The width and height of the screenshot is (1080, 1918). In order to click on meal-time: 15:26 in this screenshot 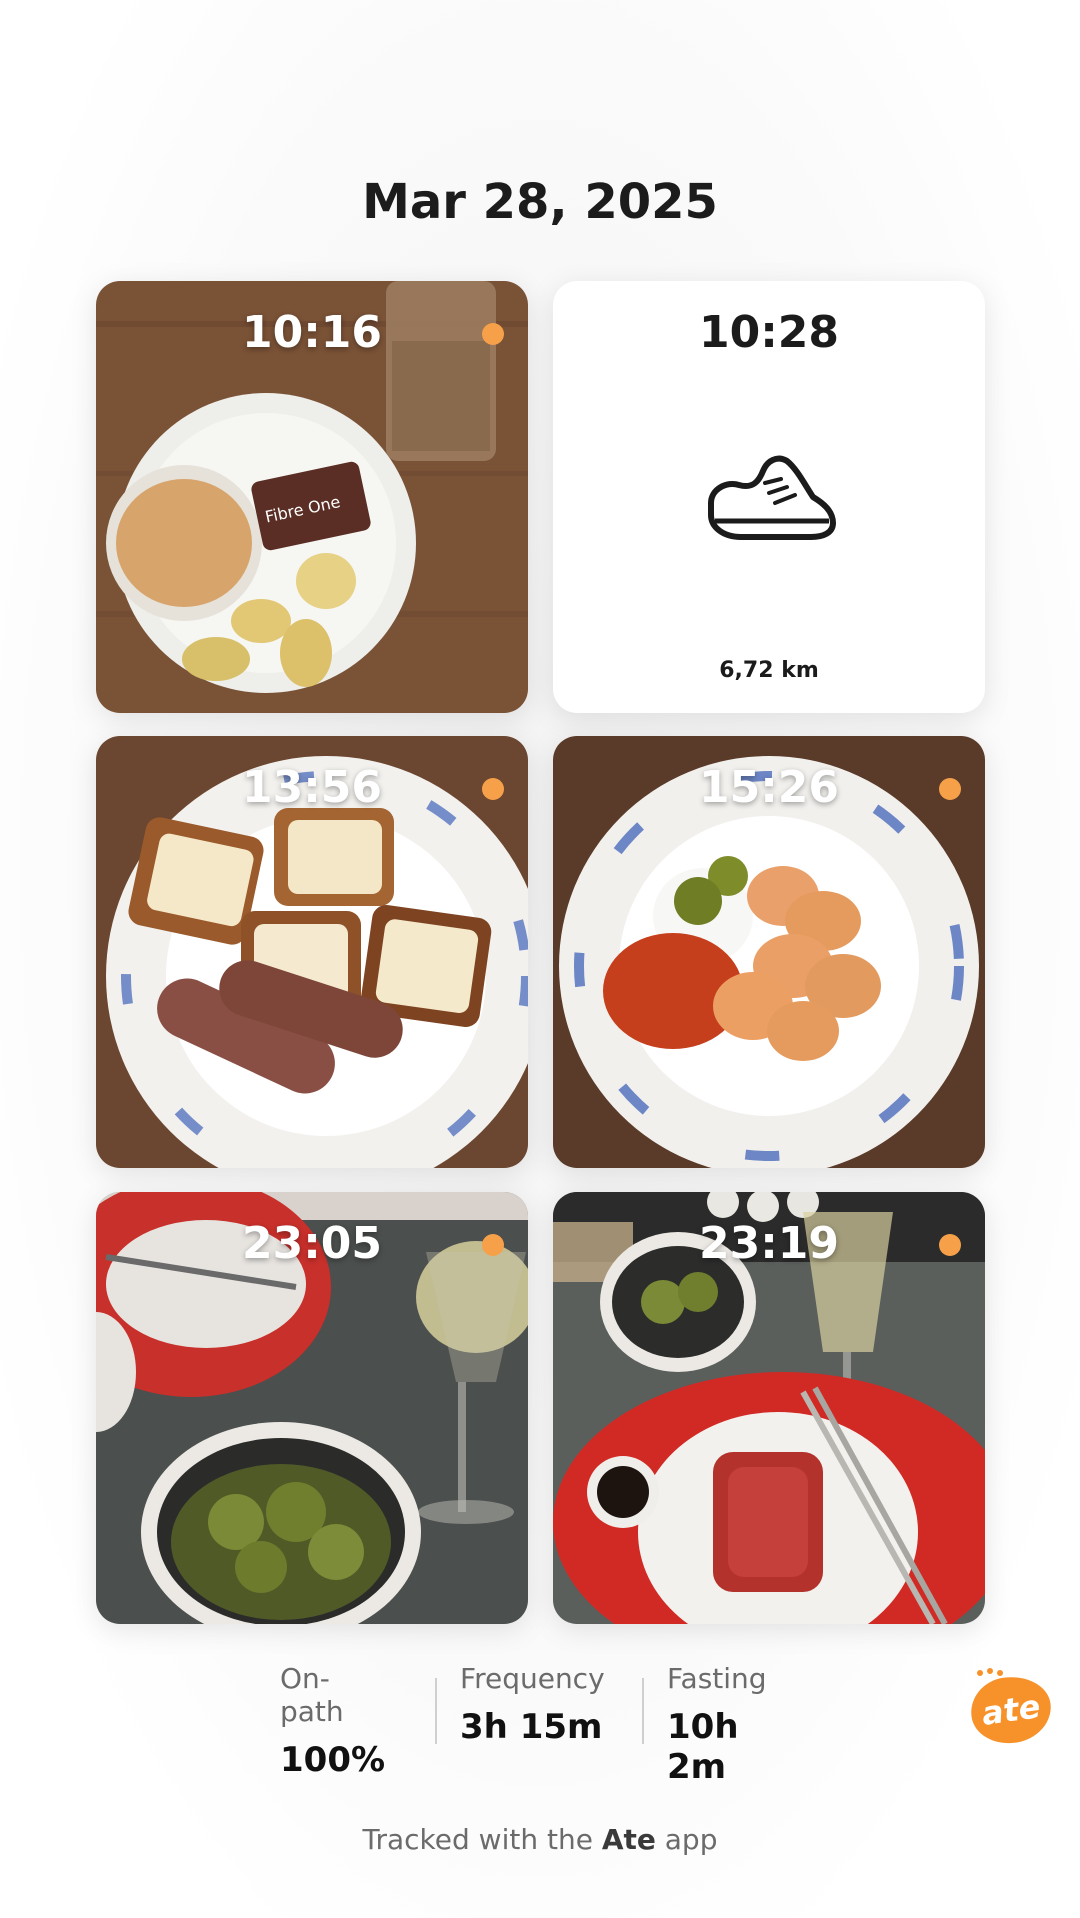, I will do `click(769, 787)`.